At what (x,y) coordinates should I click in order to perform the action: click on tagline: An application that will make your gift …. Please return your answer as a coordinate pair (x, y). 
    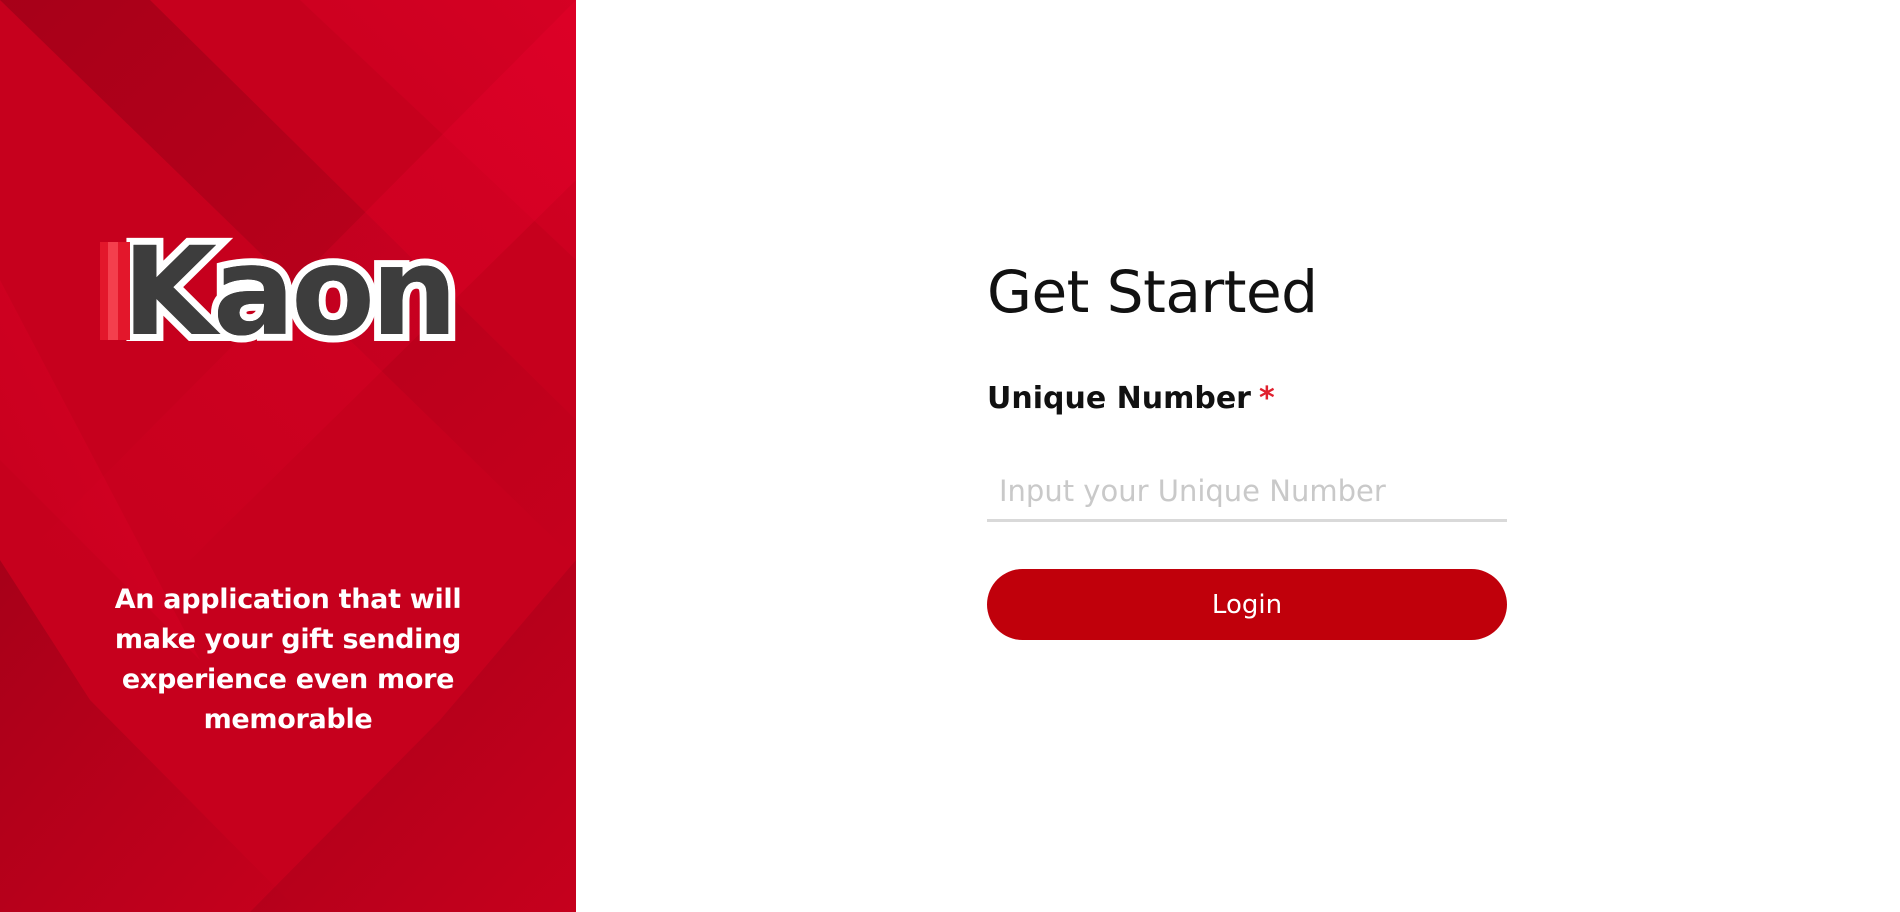
    Looking at the image, I should click on (288, 659).